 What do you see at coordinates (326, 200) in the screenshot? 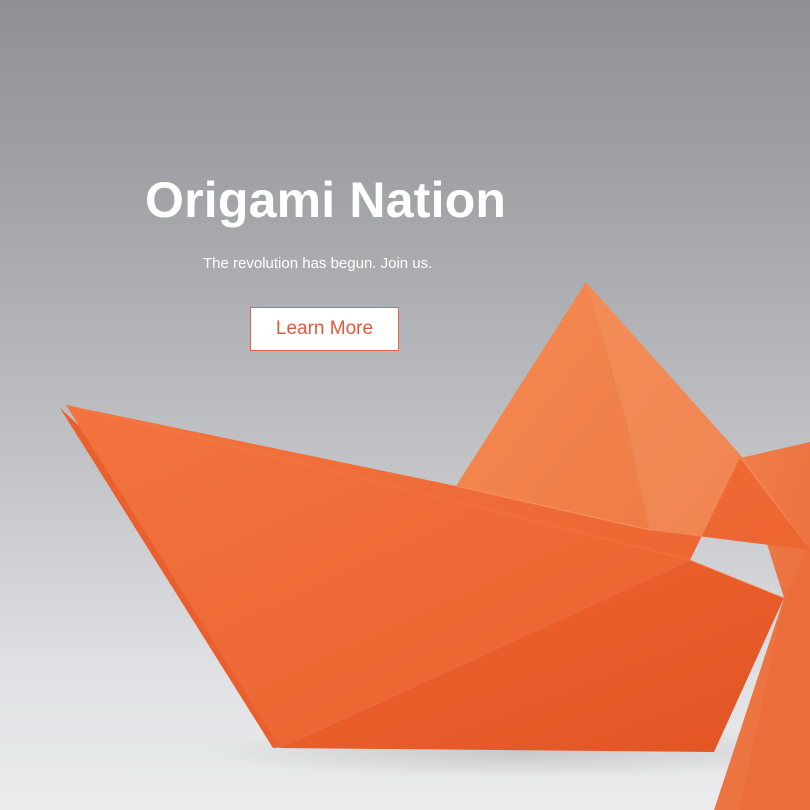
I see `hero-title: Origami Nation` at bounding box center [326, 200].